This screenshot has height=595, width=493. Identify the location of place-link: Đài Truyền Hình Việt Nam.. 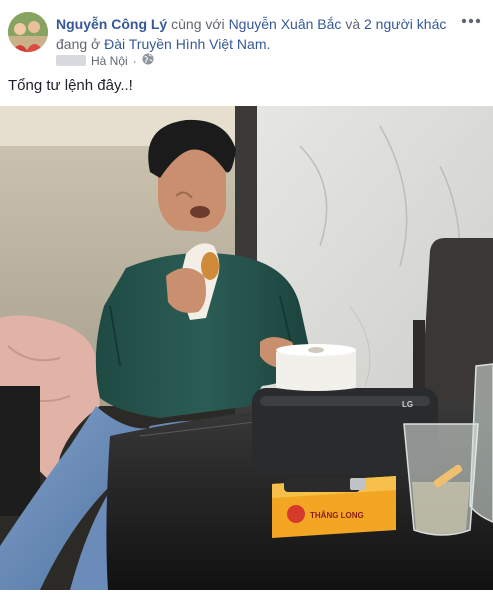
(187, 44).